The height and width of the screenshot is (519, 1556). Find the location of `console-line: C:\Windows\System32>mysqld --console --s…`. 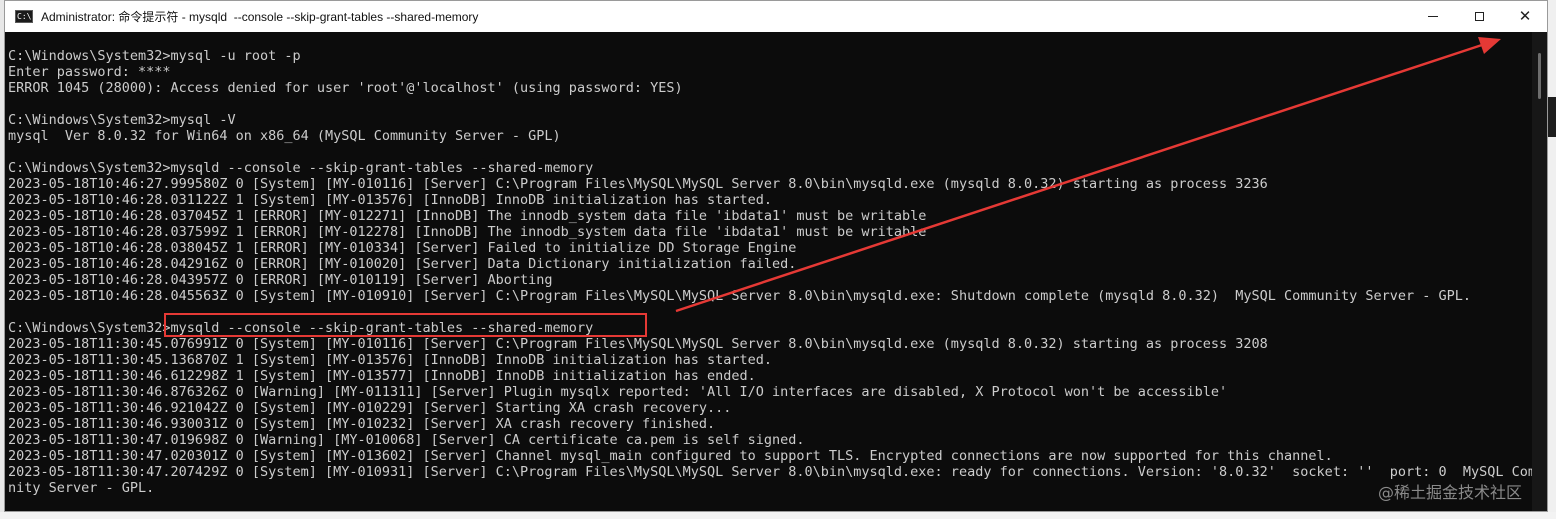

console-line: C:\Windows\System32>mysqld --console --s… is located at coordinates (301, 168).